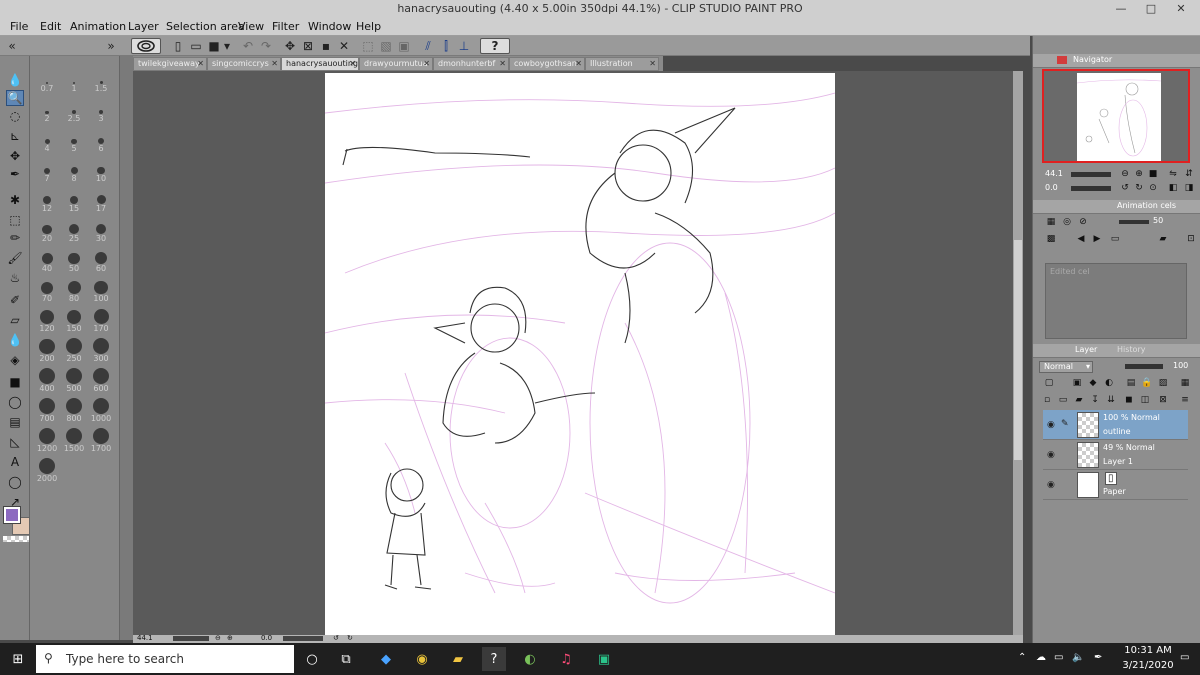  What do you see at coordinates (47, 201) in the screenshot?
I see `brush-size-12: 12` at bounding box center [47, 201].